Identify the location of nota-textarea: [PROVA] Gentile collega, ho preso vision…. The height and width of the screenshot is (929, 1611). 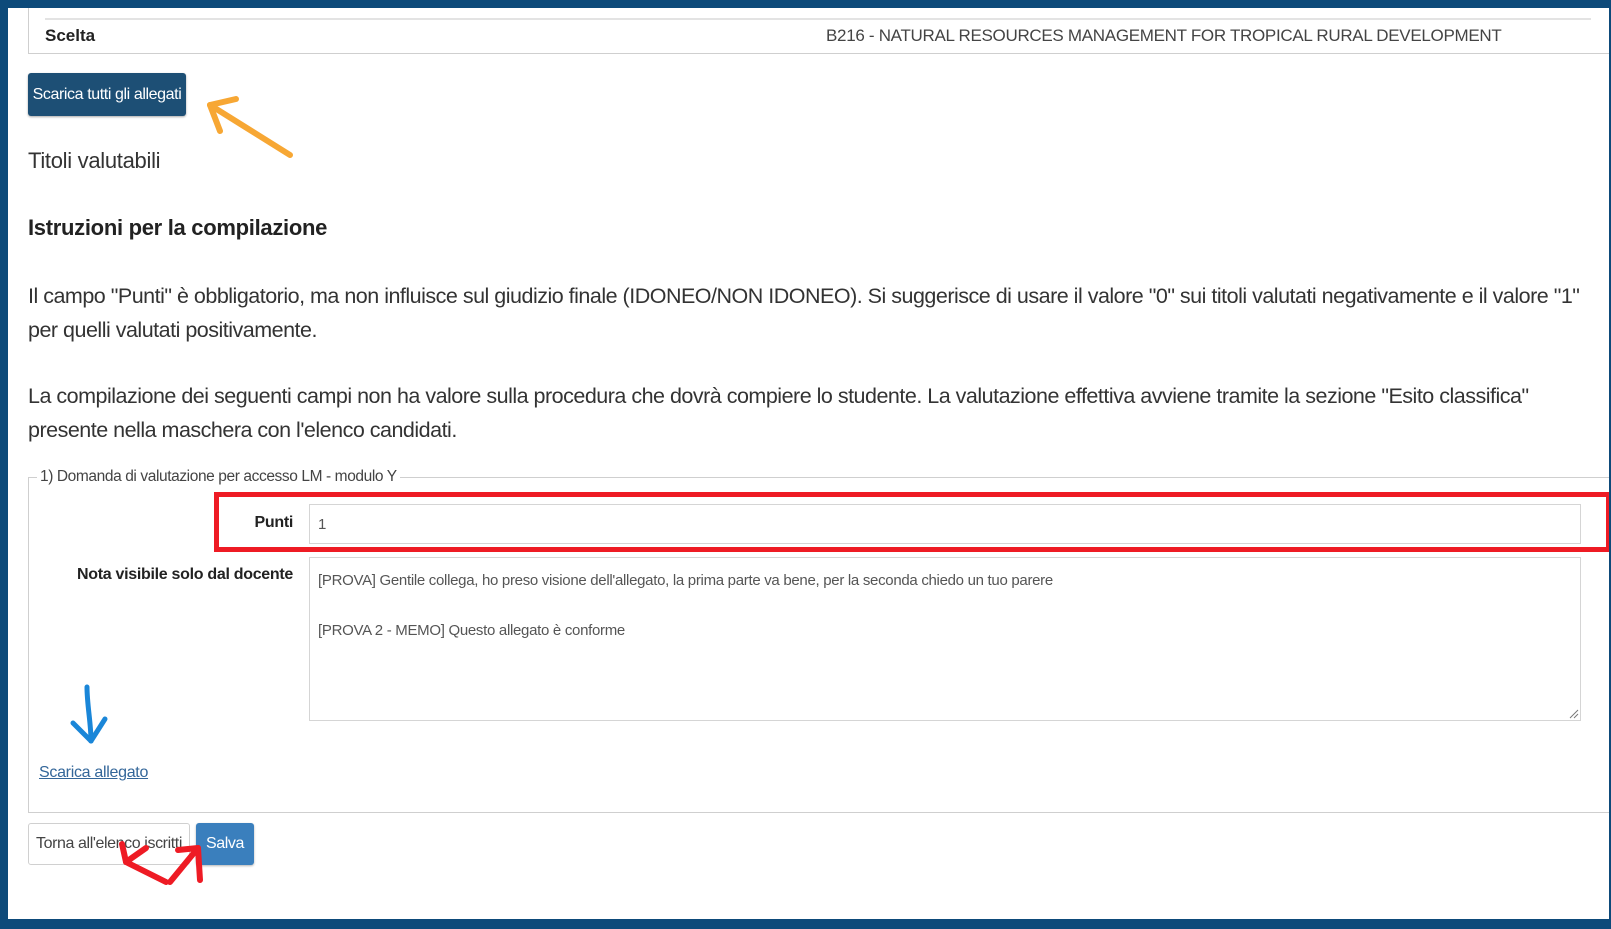
(945, 639).